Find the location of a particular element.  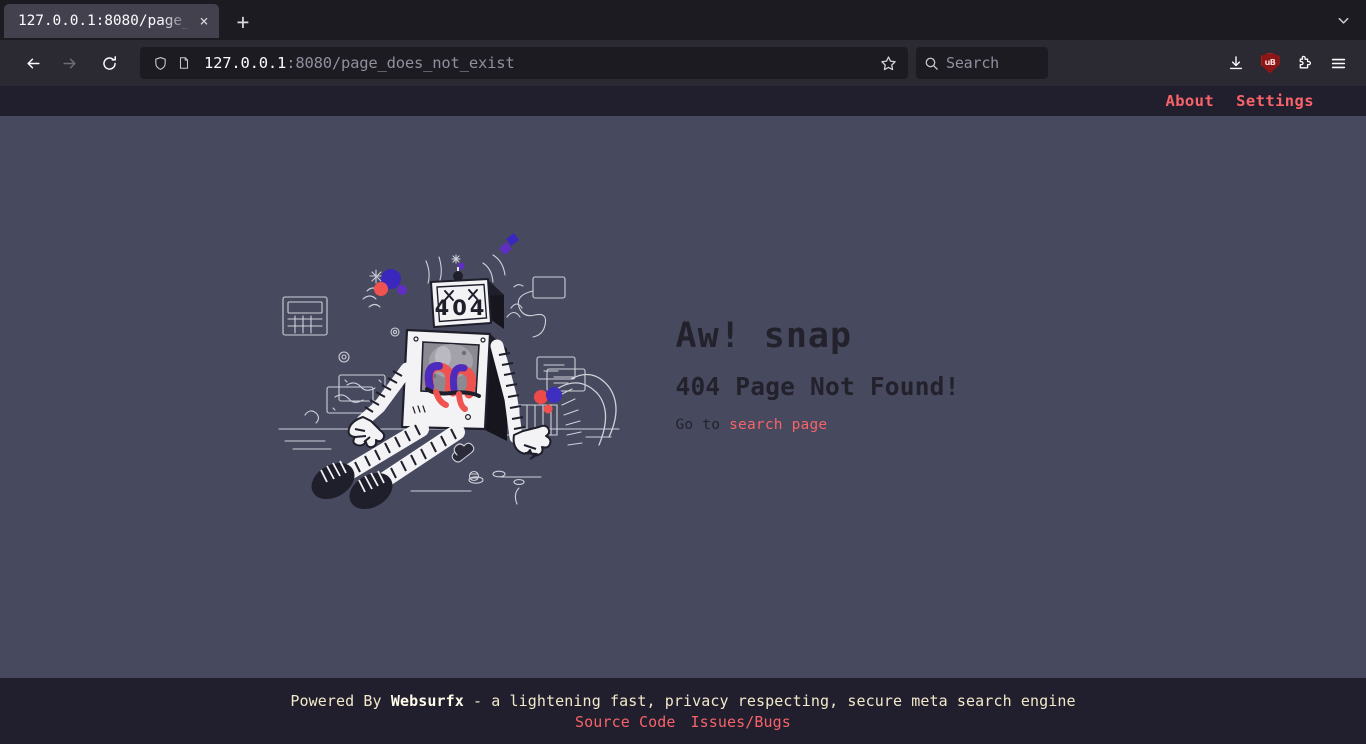

url-path: :8080/page_does_not_exist is located at coordinates (400, 63).